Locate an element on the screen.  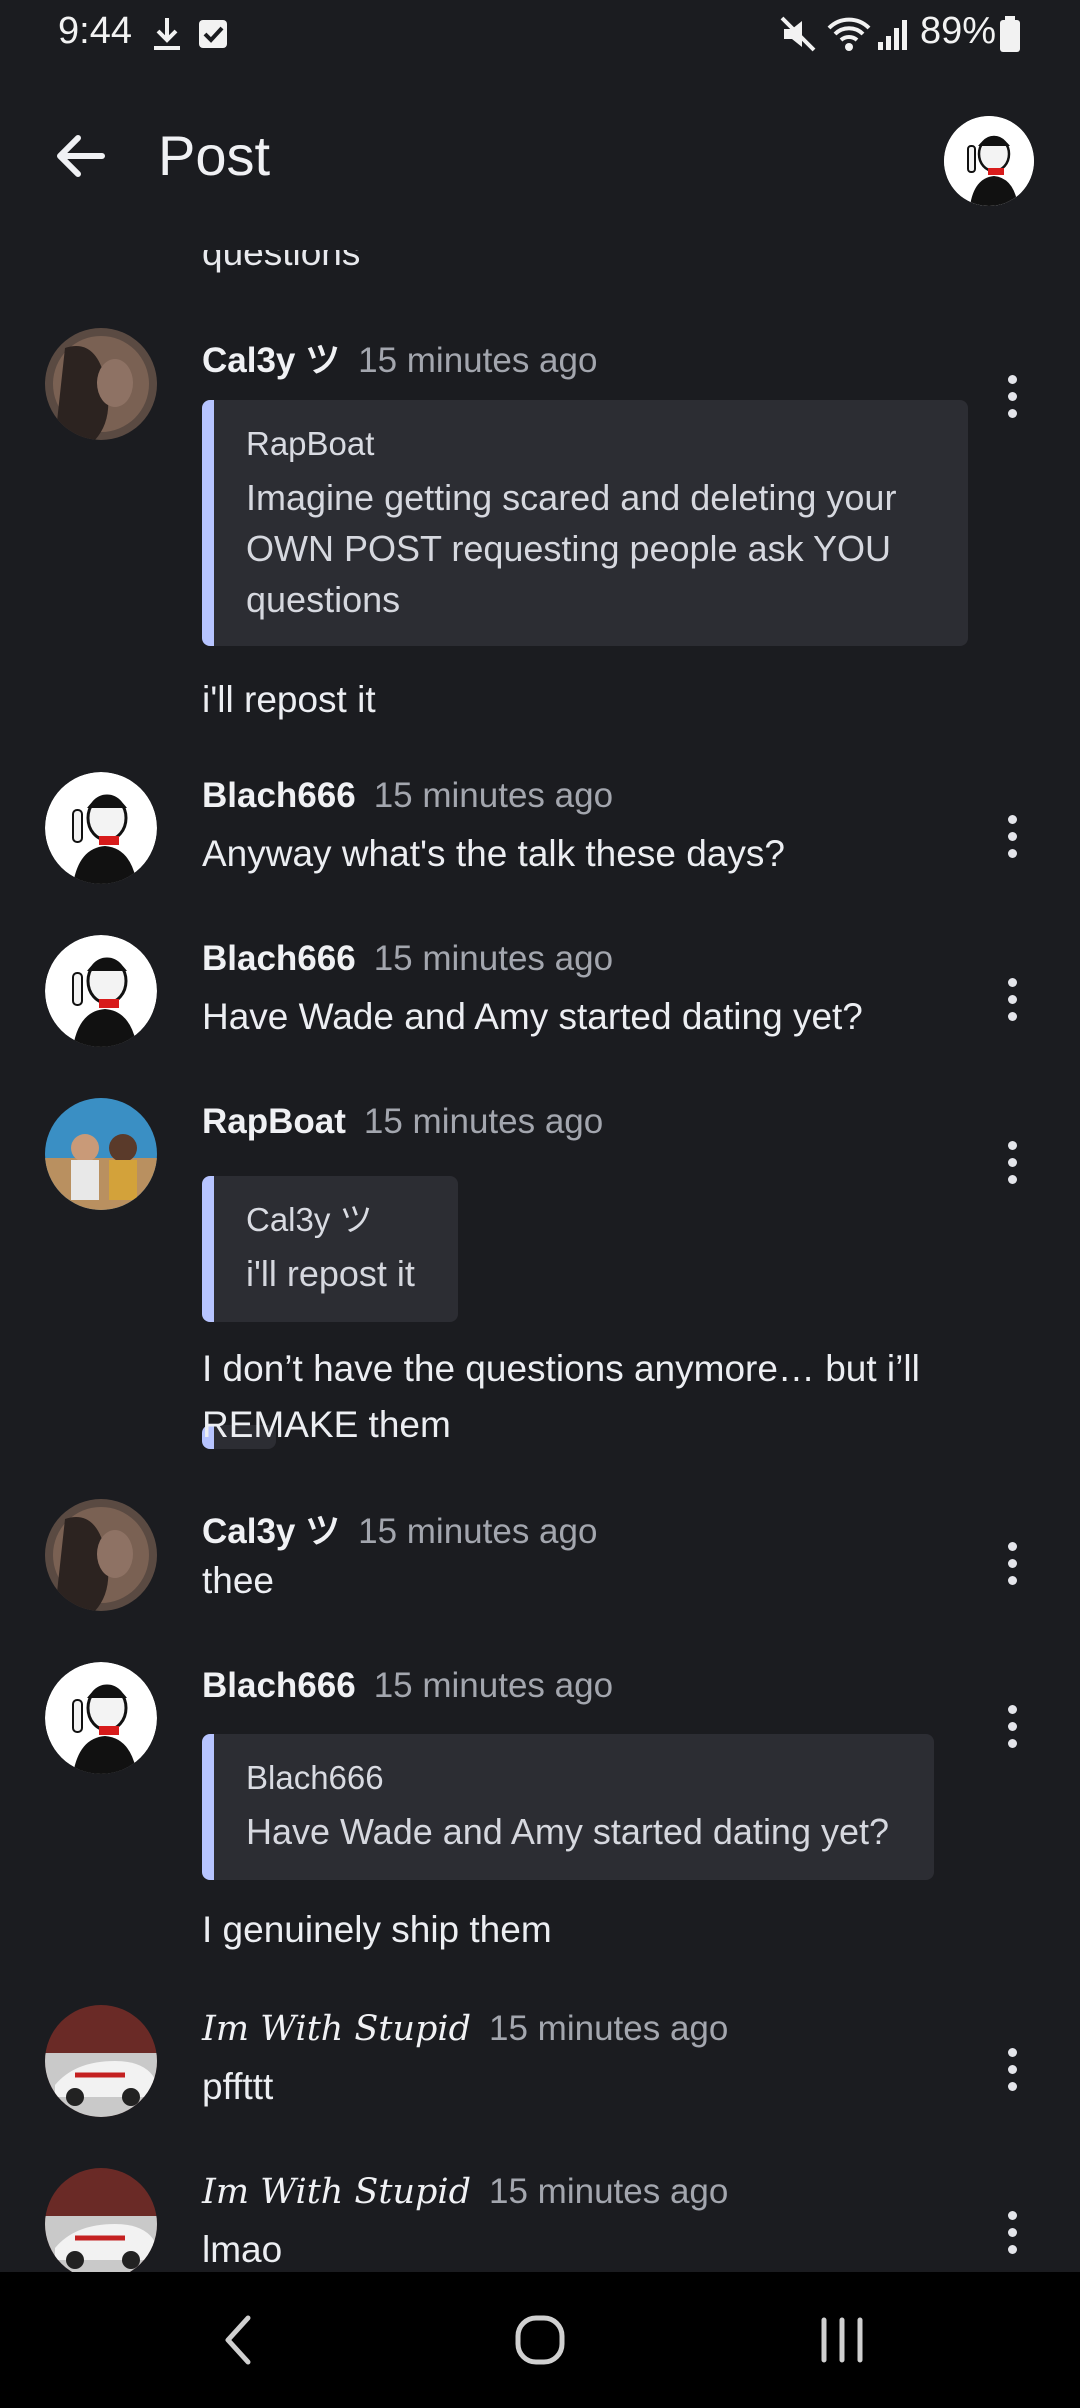
nav-recents-icon is located at coordinates (842, 2340).